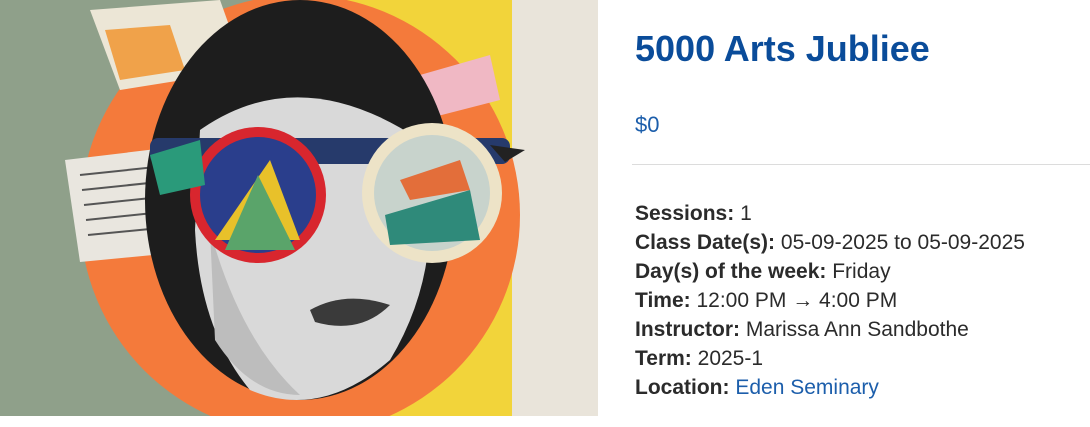  I want to click on class-dates-row: Class Date(s): 05-09-2025 to 05-09-2025, so click(830, 242).